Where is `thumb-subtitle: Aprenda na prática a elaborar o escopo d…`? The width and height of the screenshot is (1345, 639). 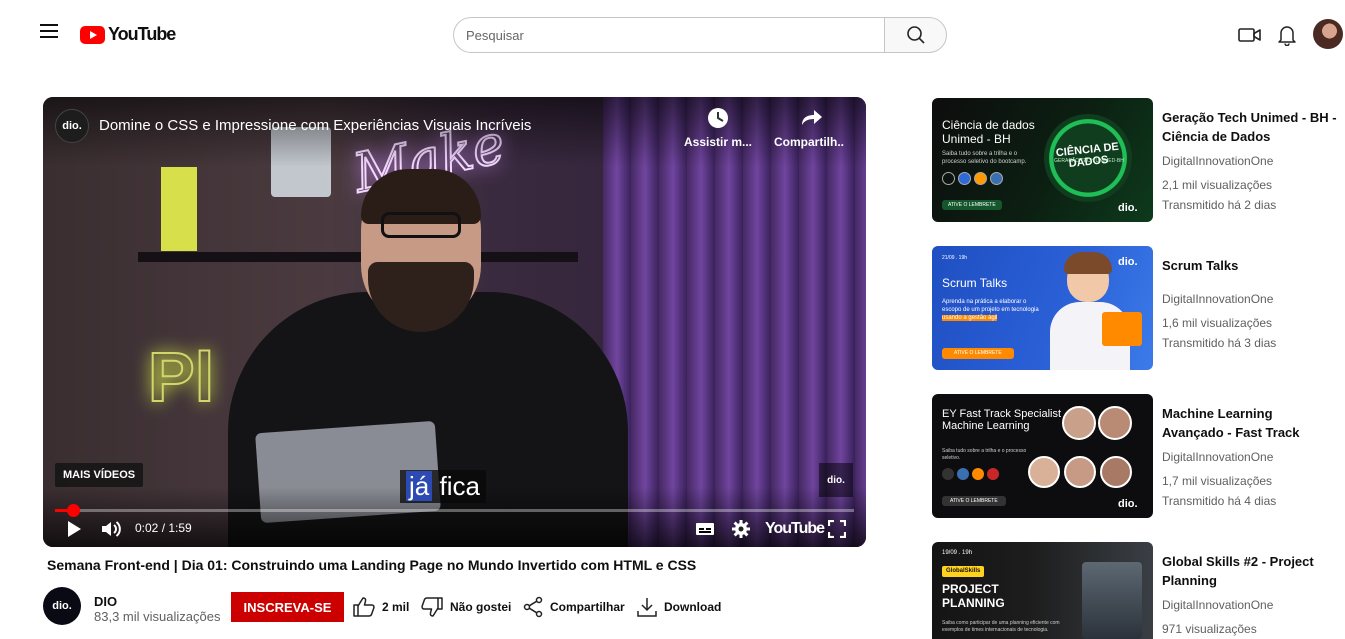
thumb-subtitle: Aprenda na prática a elaborar o escopo d… is located at coordinates (994, 310).